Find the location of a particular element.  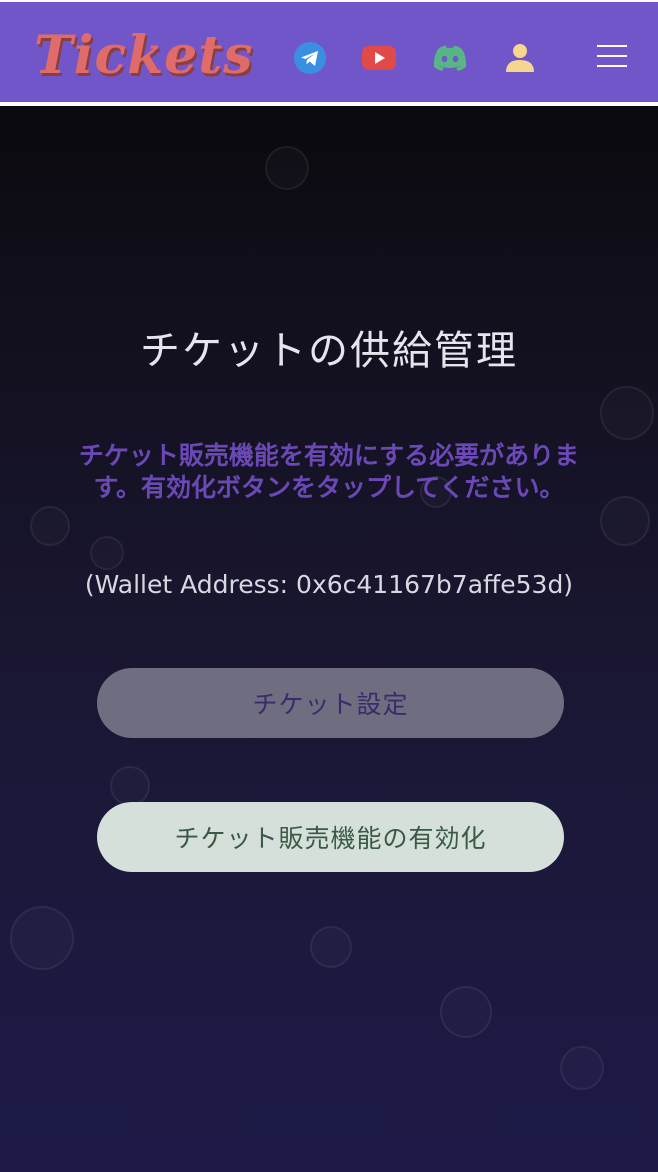

header: Tickets is located at coordinates (329, 53).